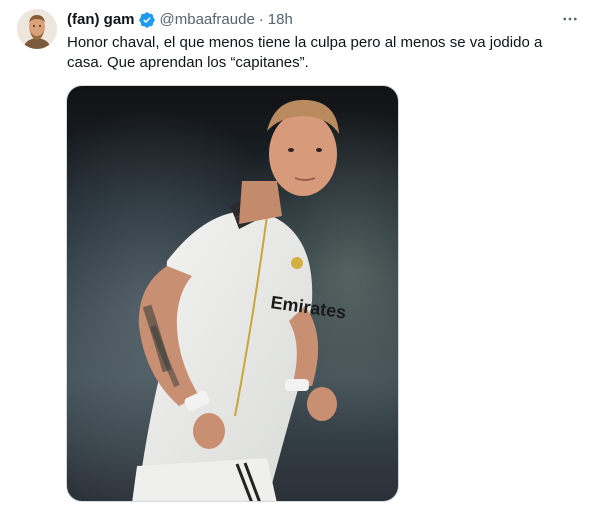  I want to click on verified-badge-icon, so click(147, 20).